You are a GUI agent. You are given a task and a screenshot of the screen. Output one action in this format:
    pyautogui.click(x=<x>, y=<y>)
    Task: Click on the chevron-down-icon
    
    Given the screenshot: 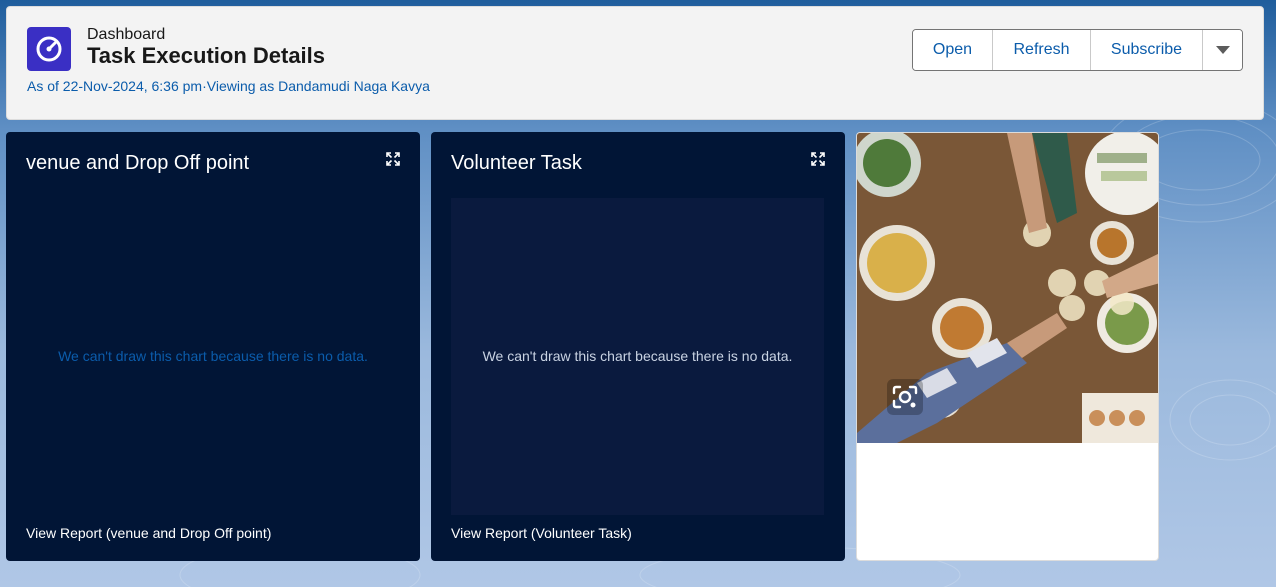 What is the action you would take?
    pyautogui.click(x=1222, y=50)
    